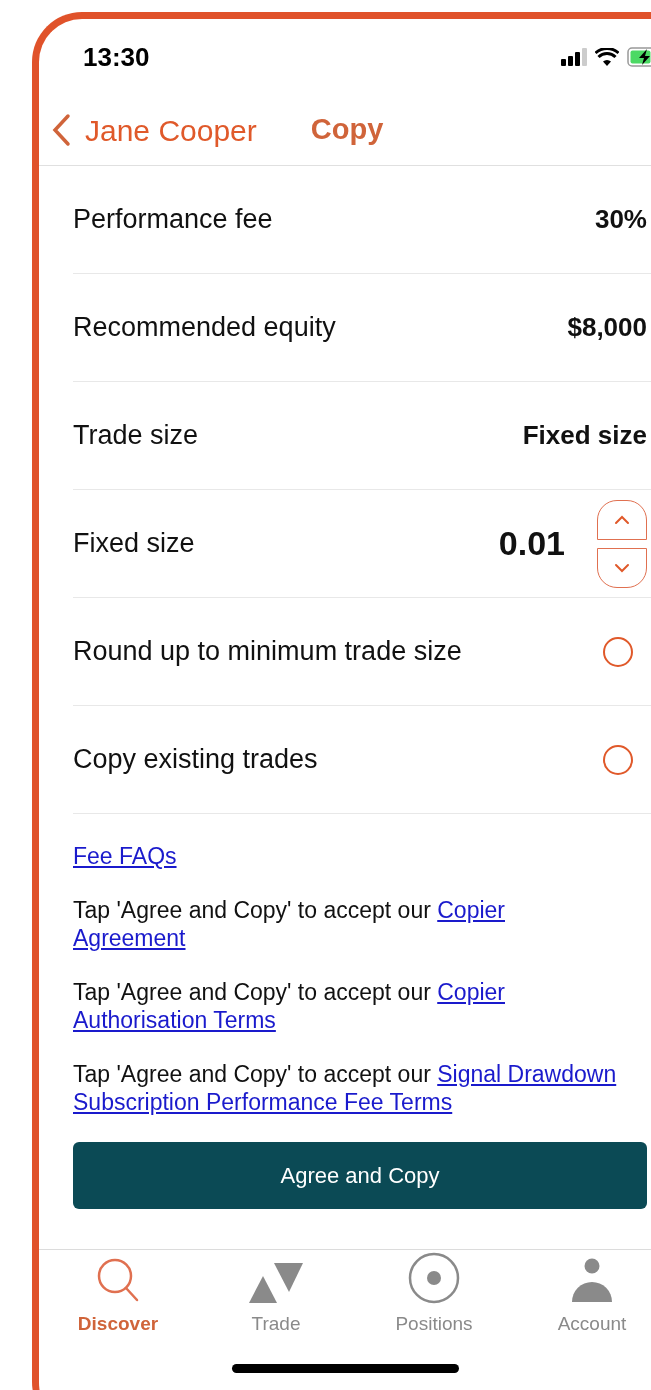 The height and width of the screenshot is (1390, 651). Describe the element at coordinates (267, 652) in the screenshot. I see `row-label: Round up to minimum trade size` at that location.